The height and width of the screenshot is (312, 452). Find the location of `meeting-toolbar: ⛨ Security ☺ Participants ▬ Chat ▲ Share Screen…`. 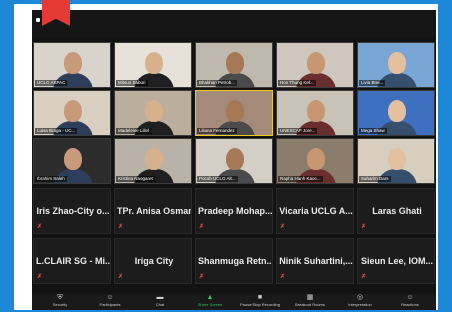

meeting-toolbar: ⛨ Security ☺ Participants ▬ Chat ▲ Share Screen… is located at coordinates (234, 302).